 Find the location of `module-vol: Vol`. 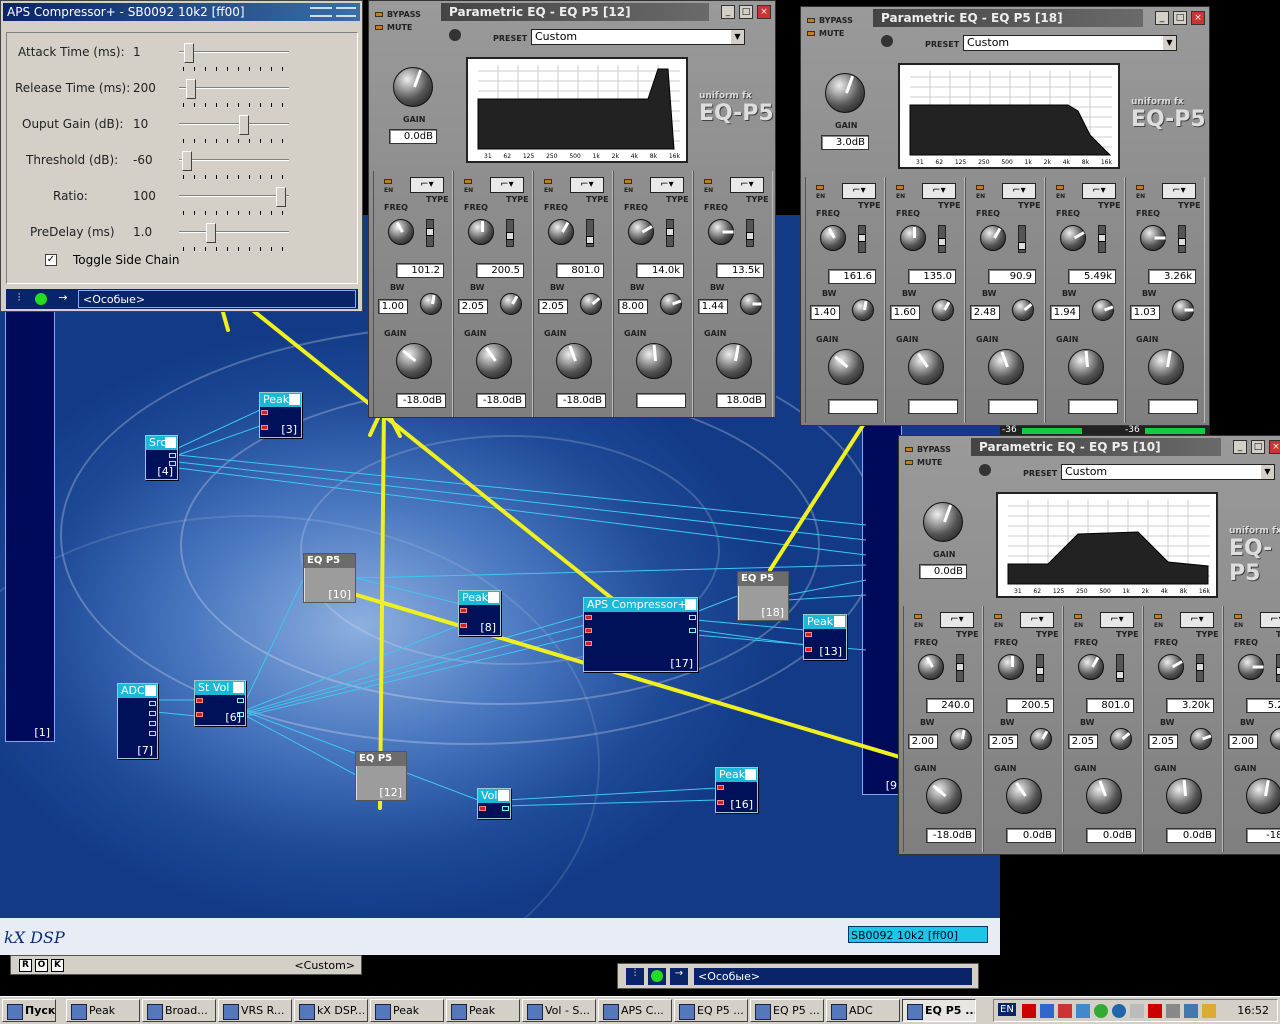

module-vol: Vol is located at coordinates (494, 803).